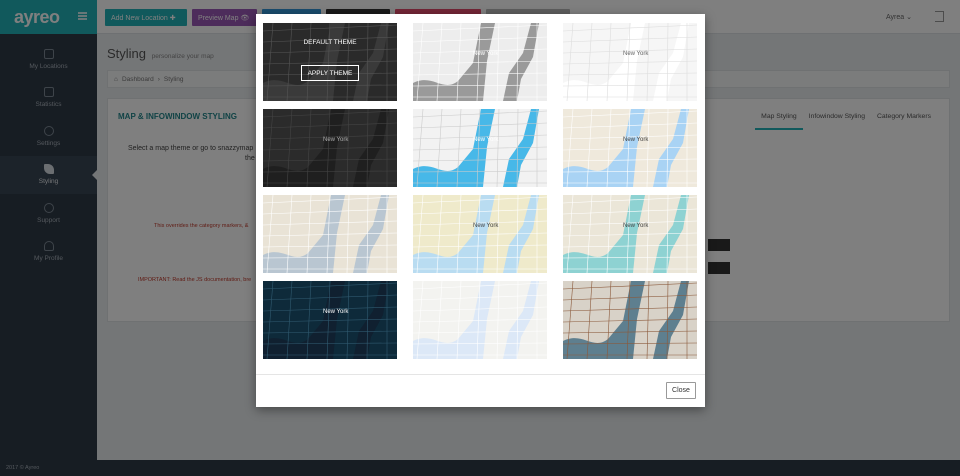 This screenshot has width=960, height=476. I want to click on apply-theme-button: APPLY THEME, so click(330, 73).